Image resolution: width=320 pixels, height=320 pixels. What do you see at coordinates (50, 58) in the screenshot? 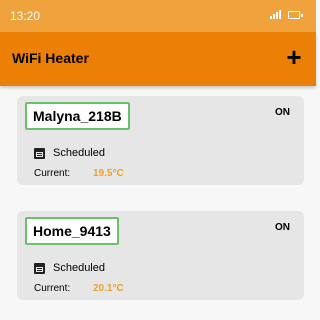
I see `app-title: WiFi Heater` at bounding box center [50, 58].